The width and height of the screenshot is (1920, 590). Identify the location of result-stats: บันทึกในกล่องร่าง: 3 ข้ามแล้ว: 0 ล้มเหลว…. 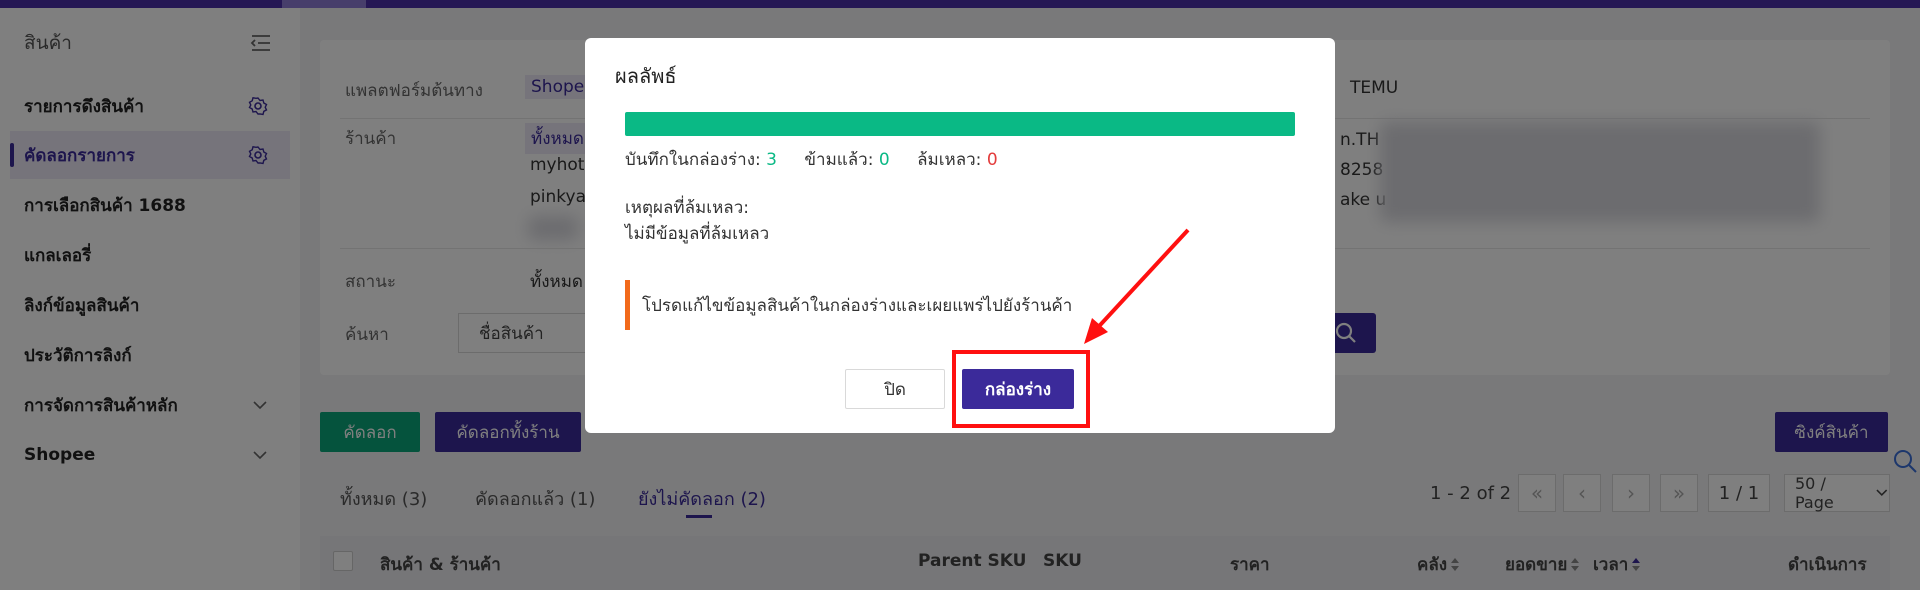
(811, 159).